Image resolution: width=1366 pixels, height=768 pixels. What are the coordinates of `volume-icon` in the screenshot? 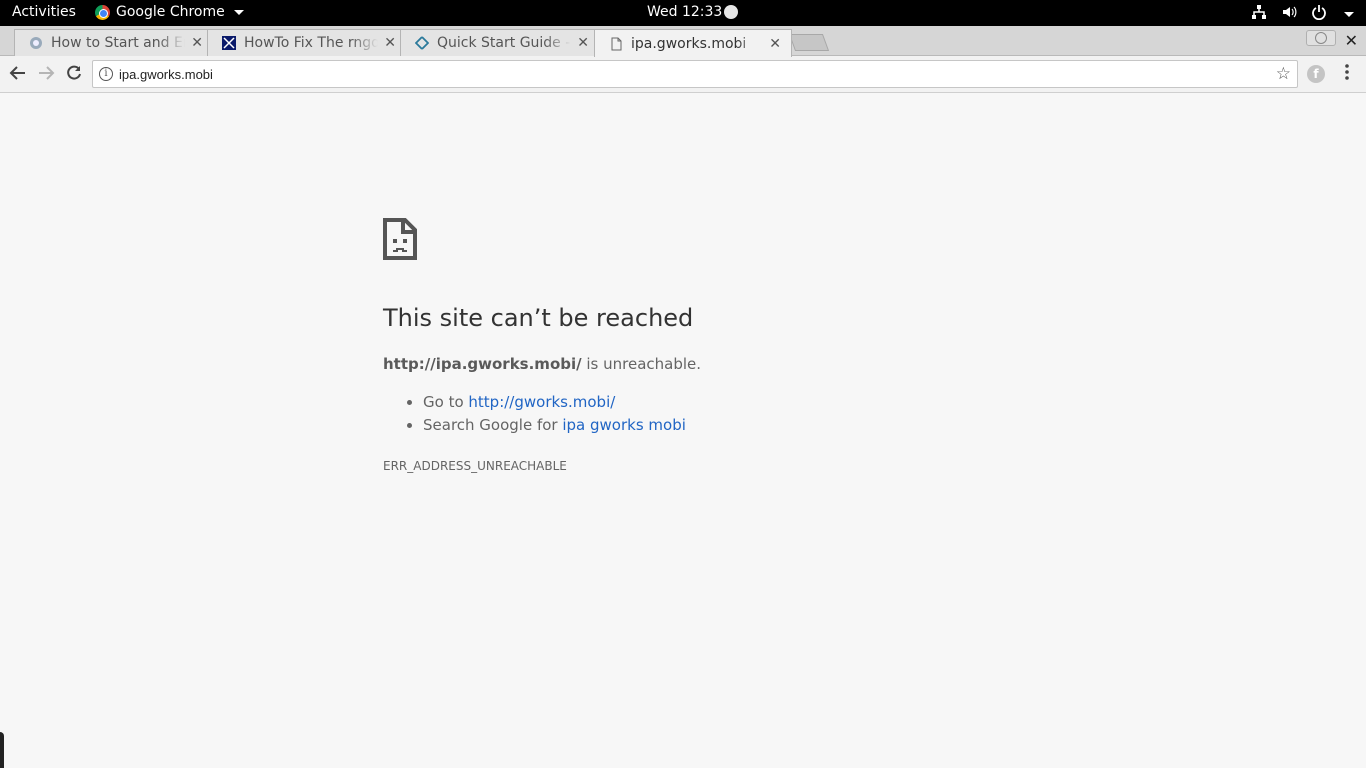 It's located at (1289, 14).